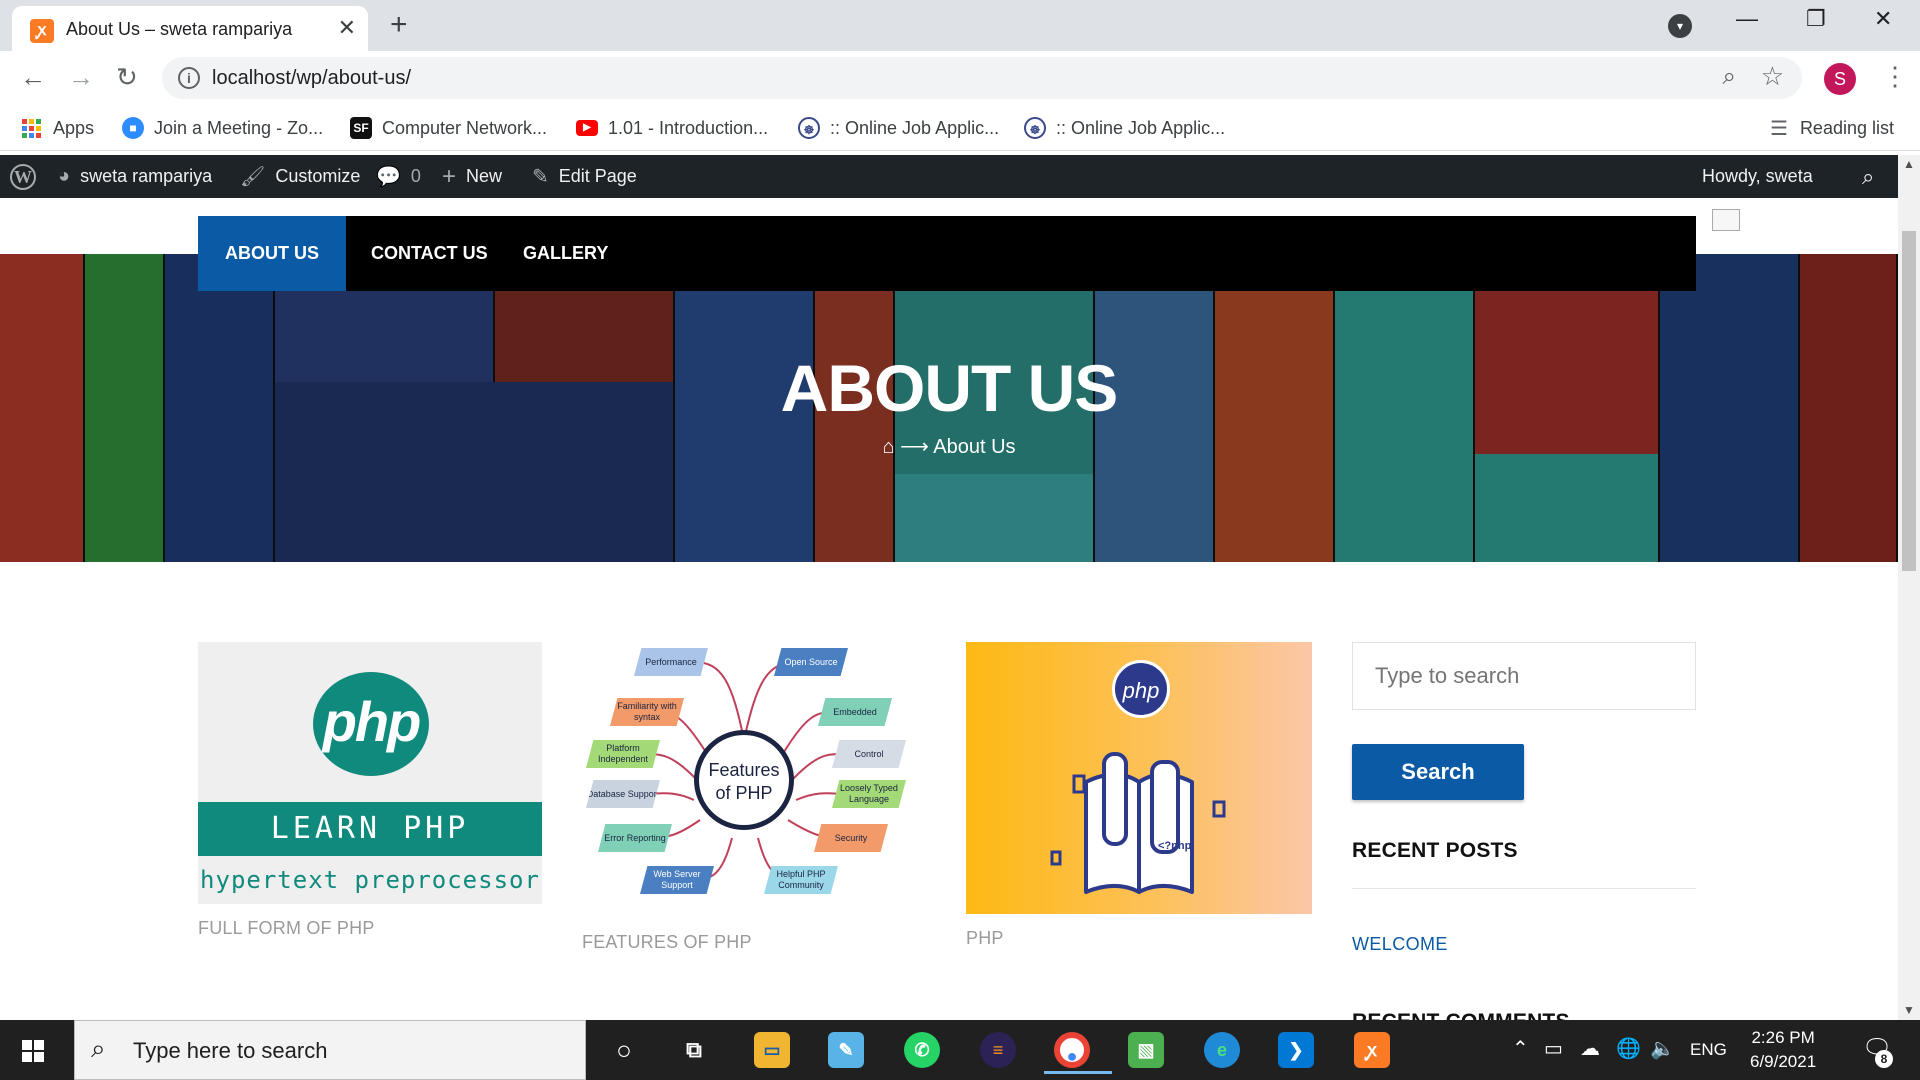 The width and height of the screenshot is (1920, 1080). I want to click on emblem-icon: ☸, so click(1035, 128).